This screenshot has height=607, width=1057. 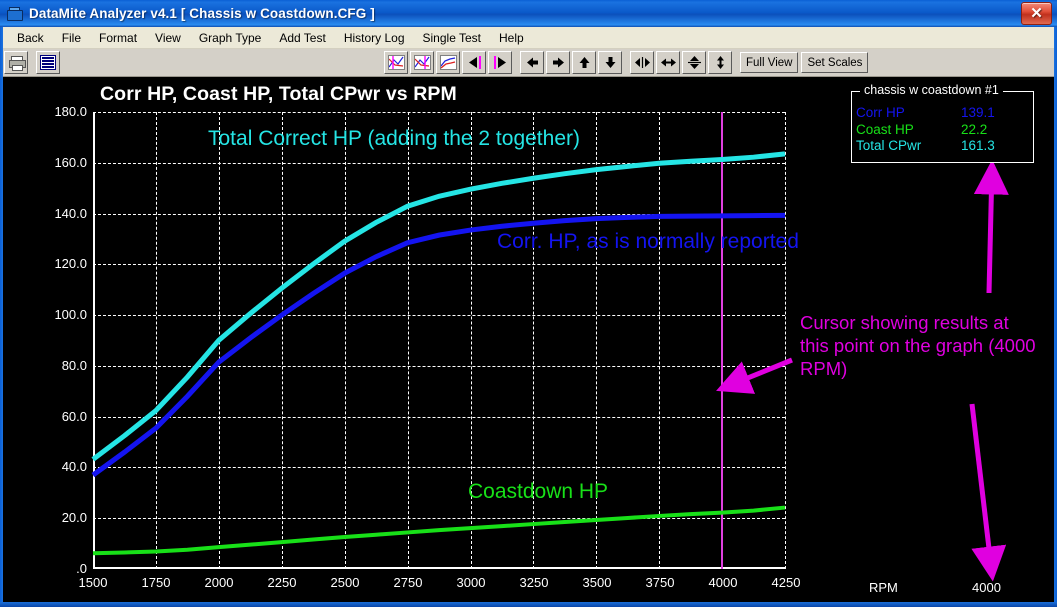 What do you see at coordinates (889, 145) in the screenshot?
I see `legend-label-total-cpwr: Total CPwr` at bounding box center [889, 145].